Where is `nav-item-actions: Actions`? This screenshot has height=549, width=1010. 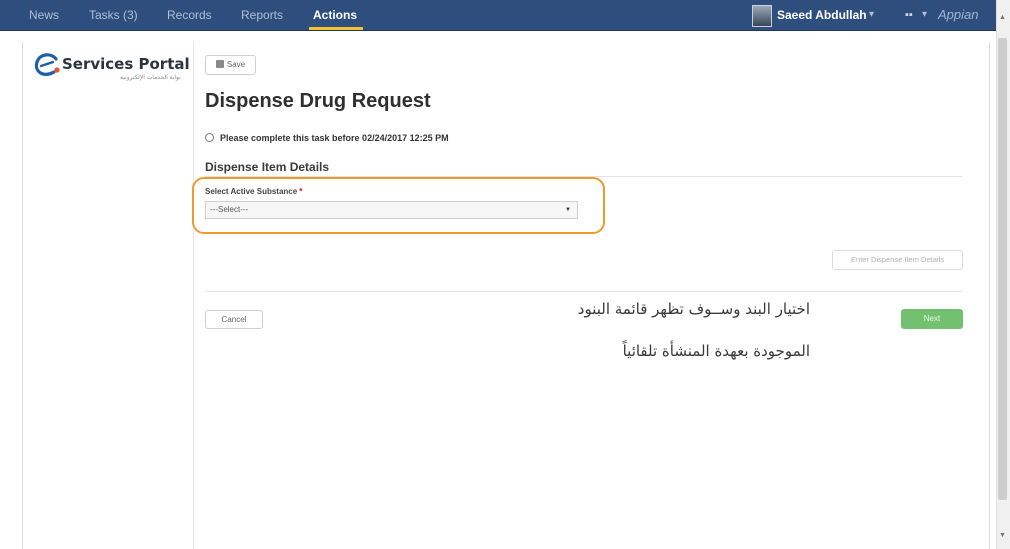 nav-item-actions: Actions is located at coordinates (335, 15).